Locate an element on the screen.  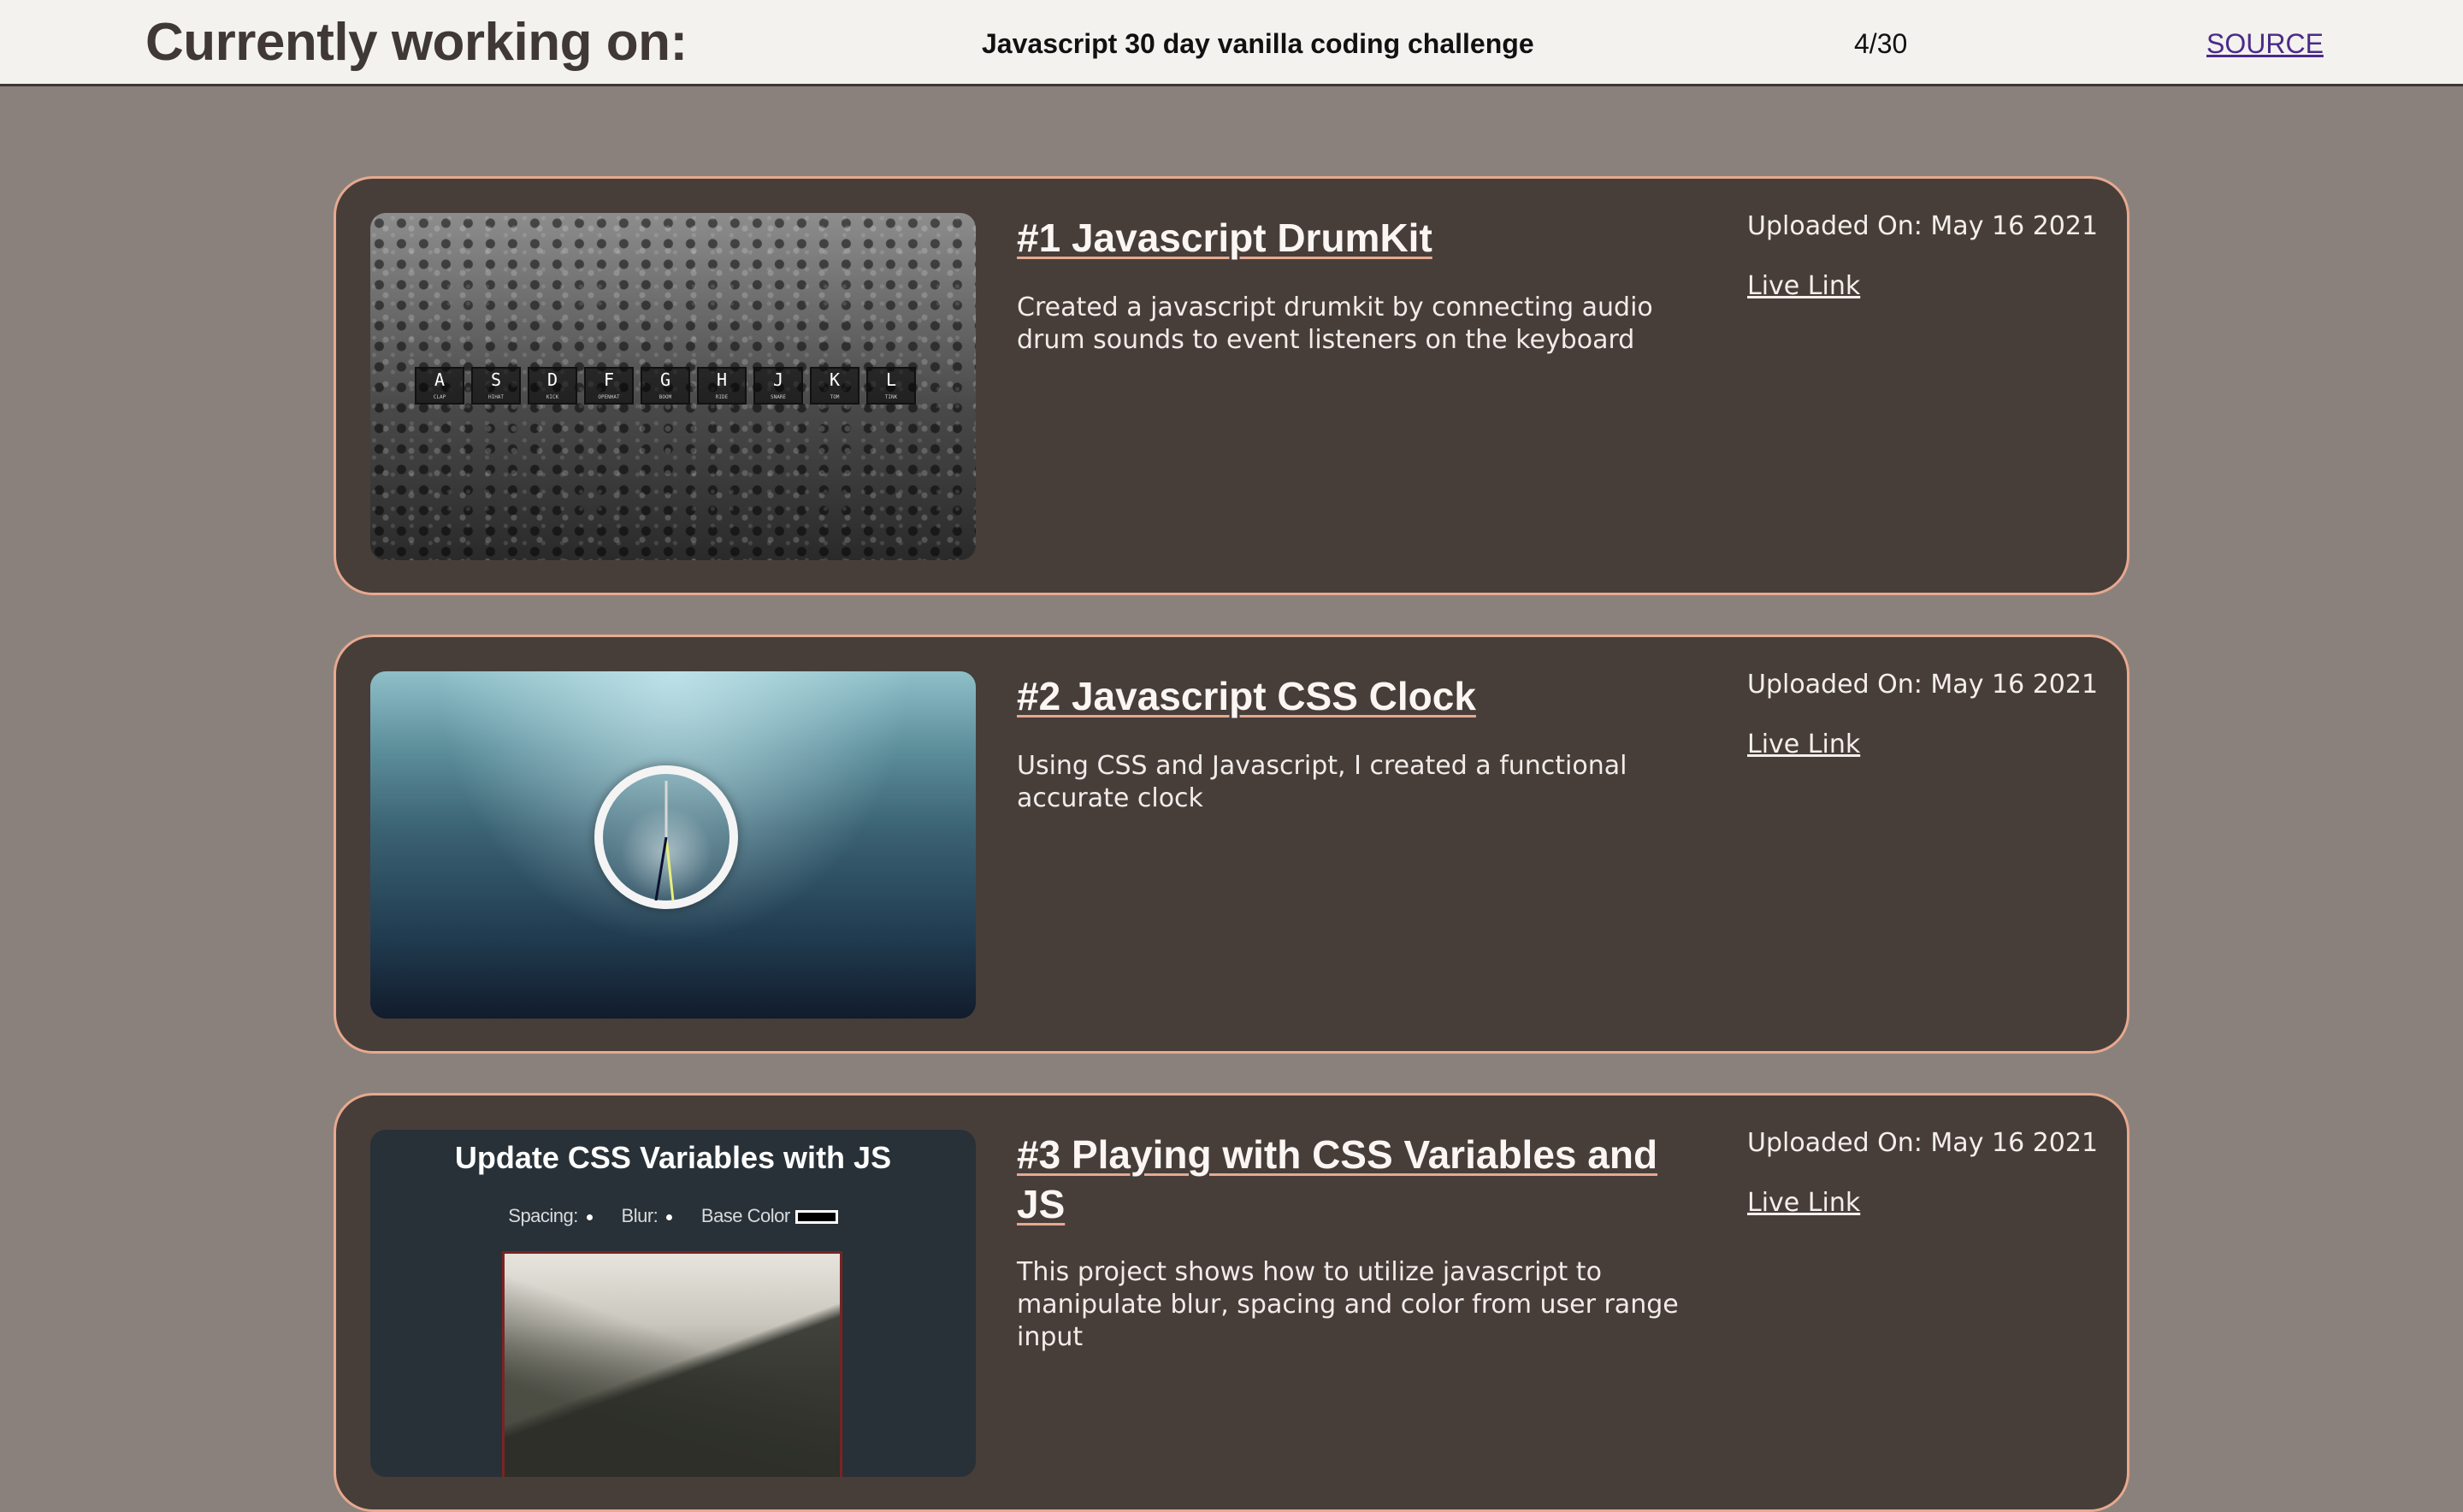
clock-thumbnail is located at coordinates (673, 845).